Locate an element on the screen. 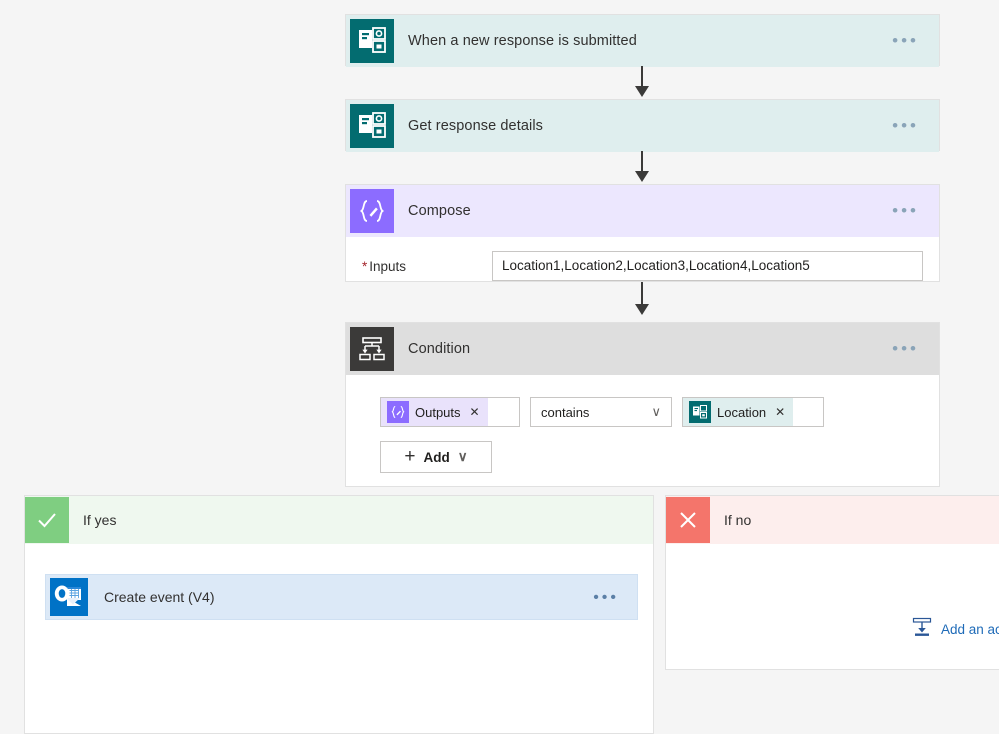 This screenshot has width=999, height=734. branch-title: If yes is located at coordinates (100, 520).